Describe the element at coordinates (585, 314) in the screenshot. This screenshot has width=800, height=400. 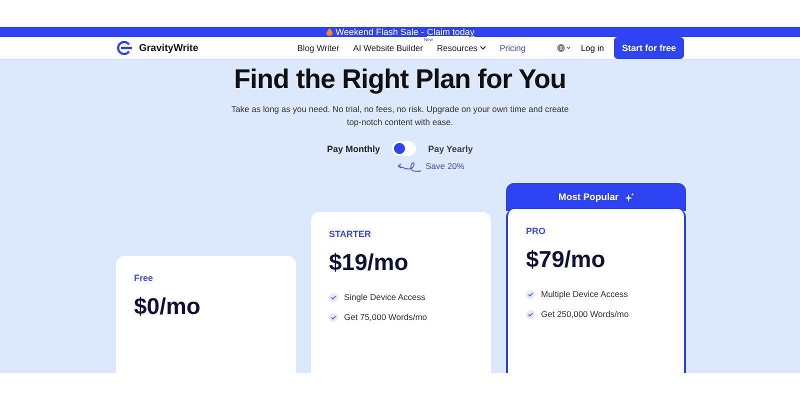
I see `feature-text: Get 250,000 Words/mo` at that location.